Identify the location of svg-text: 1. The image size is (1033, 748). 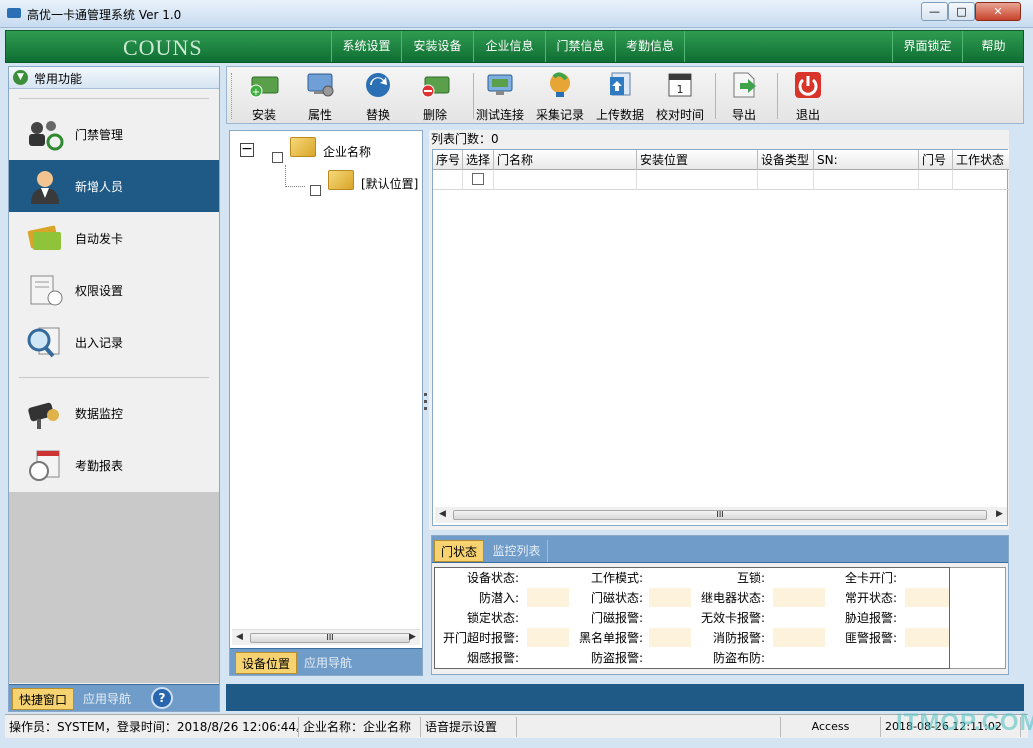
(680, 89).